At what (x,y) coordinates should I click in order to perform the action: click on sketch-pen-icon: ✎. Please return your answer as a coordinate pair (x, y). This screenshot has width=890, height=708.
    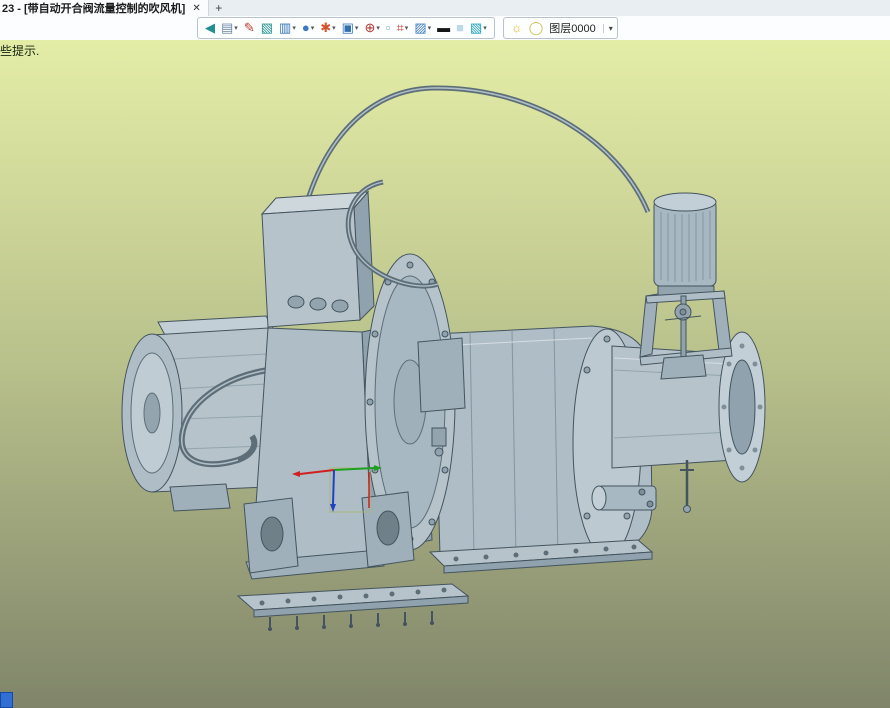
    Looking at the image, I should click on (249, 27).